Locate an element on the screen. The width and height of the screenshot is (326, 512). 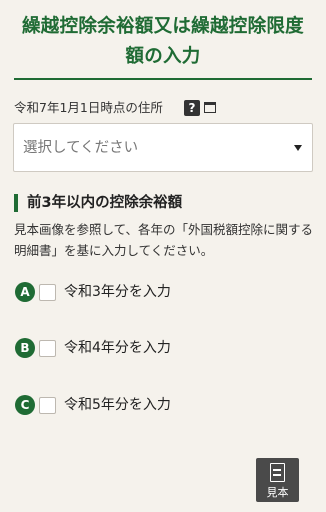
option-reiwa3: A 令和3年分を入力 is located at coordinates (160, 293).